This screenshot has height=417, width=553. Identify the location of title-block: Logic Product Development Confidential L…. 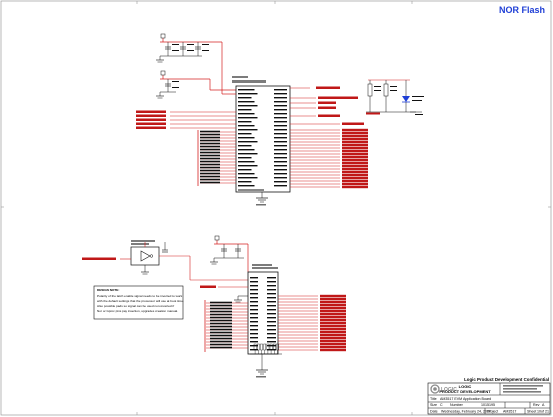
(489, 396).